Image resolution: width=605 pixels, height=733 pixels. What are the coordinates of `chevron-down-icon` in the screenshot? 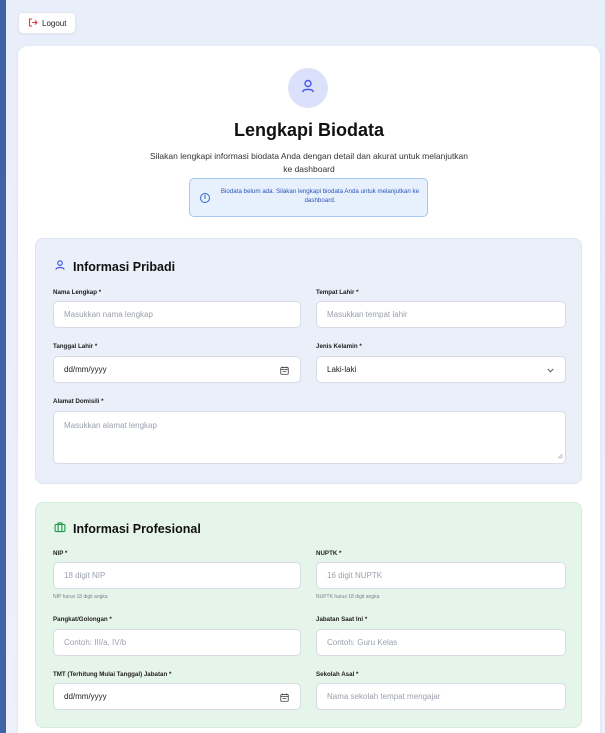 It's located at (550, 370).